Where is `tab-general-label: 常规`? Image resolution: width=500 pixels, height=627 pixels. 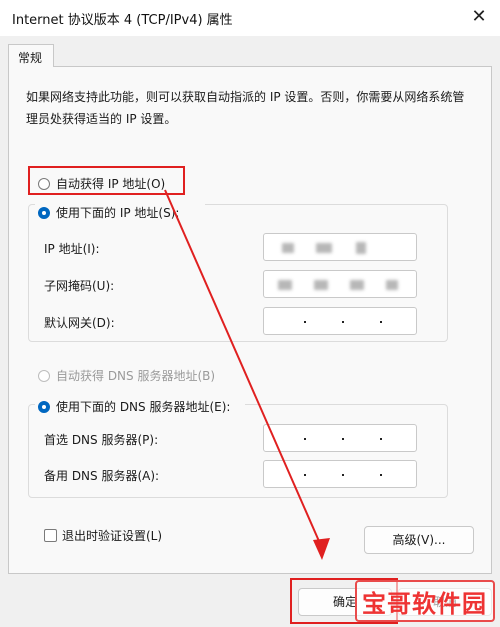 tab-general-label: 常规 is located at coordinates (30, 58).